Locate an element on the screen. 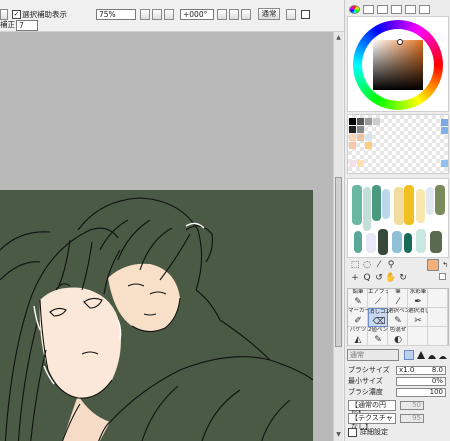  scratchpad-toggle-icon is located at coordinates (424, 9).